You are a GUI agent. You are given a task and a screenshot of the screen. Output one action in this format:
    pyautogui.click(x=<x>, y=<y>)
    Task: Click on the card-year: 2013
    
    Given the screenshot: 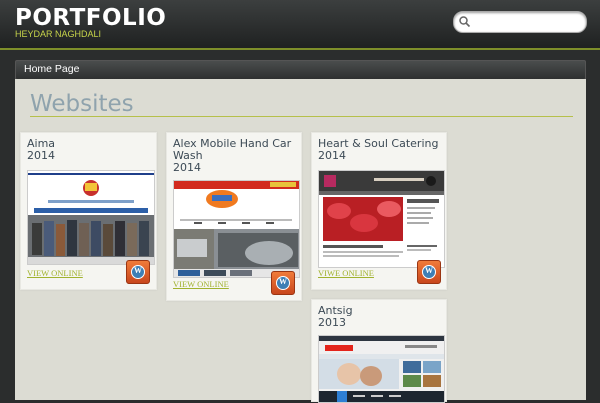 What is the action you would take?
    pyautogui.click(x=332, y=322)
    